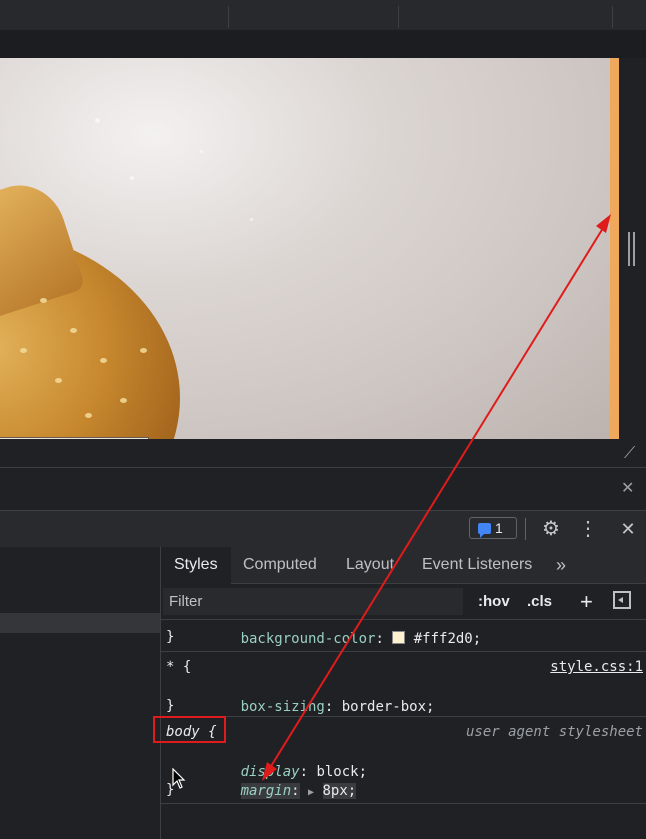 This screenshot has width=646, height=839. I want to click on css-value: #fff2d0, so click(443, 639).